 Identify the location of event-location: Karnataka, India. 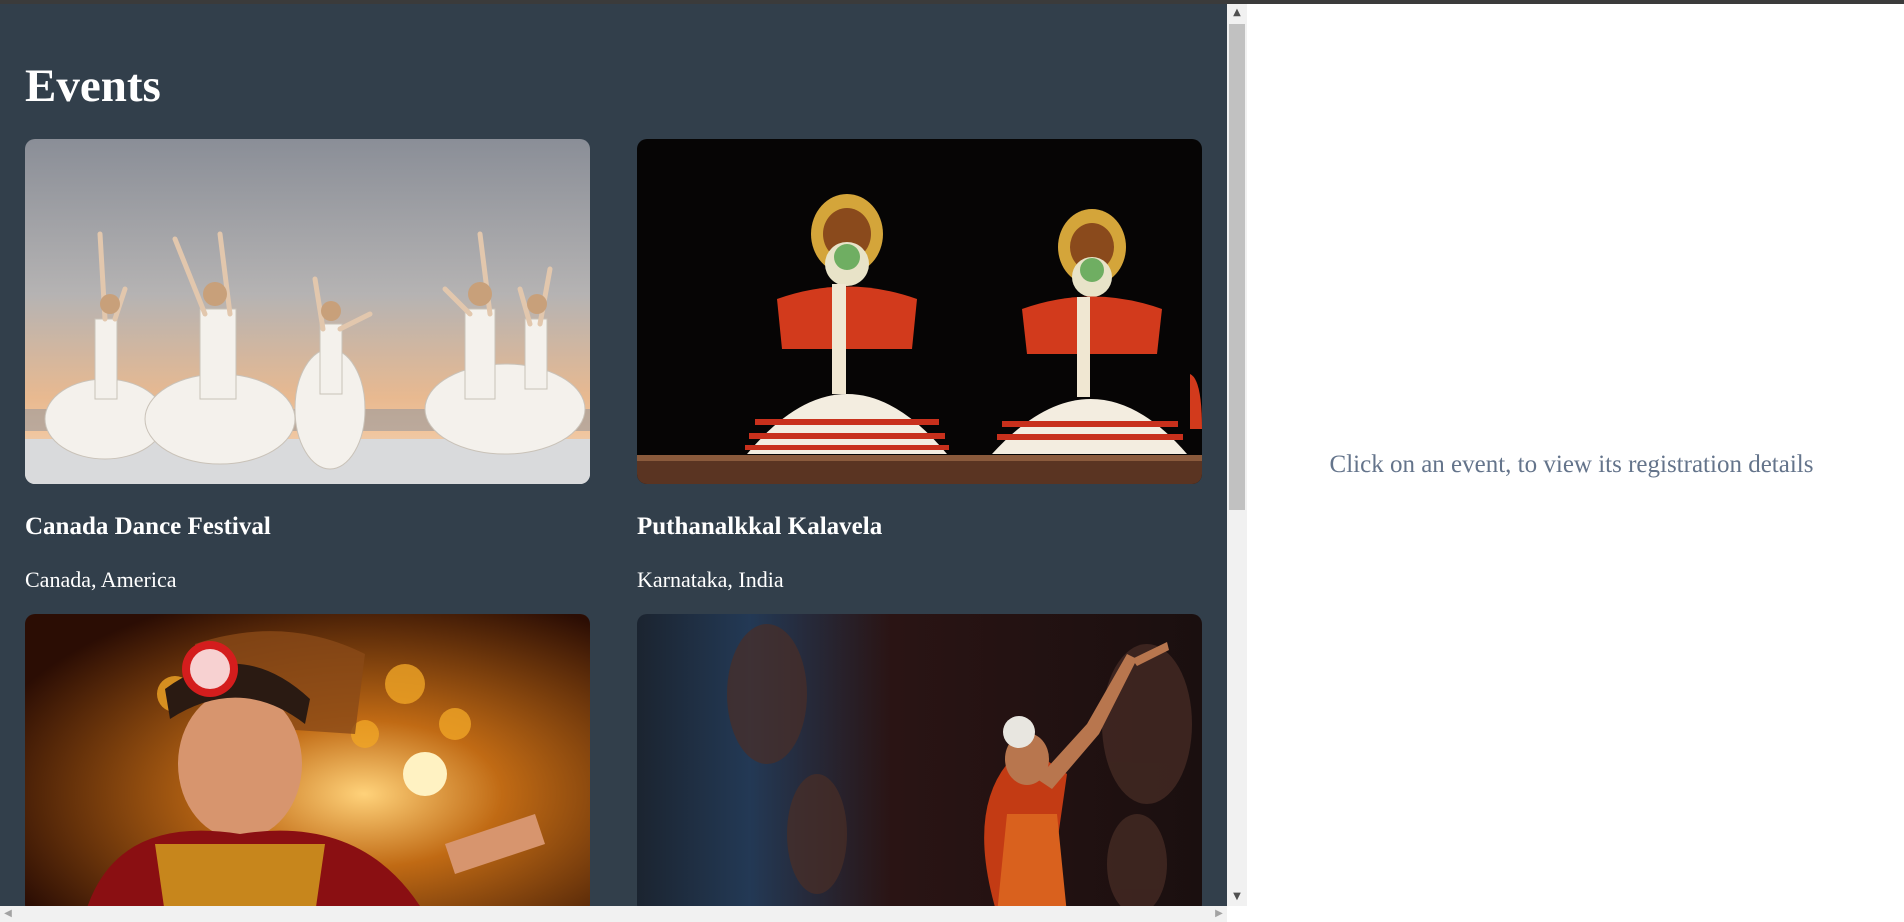
(710, 579).